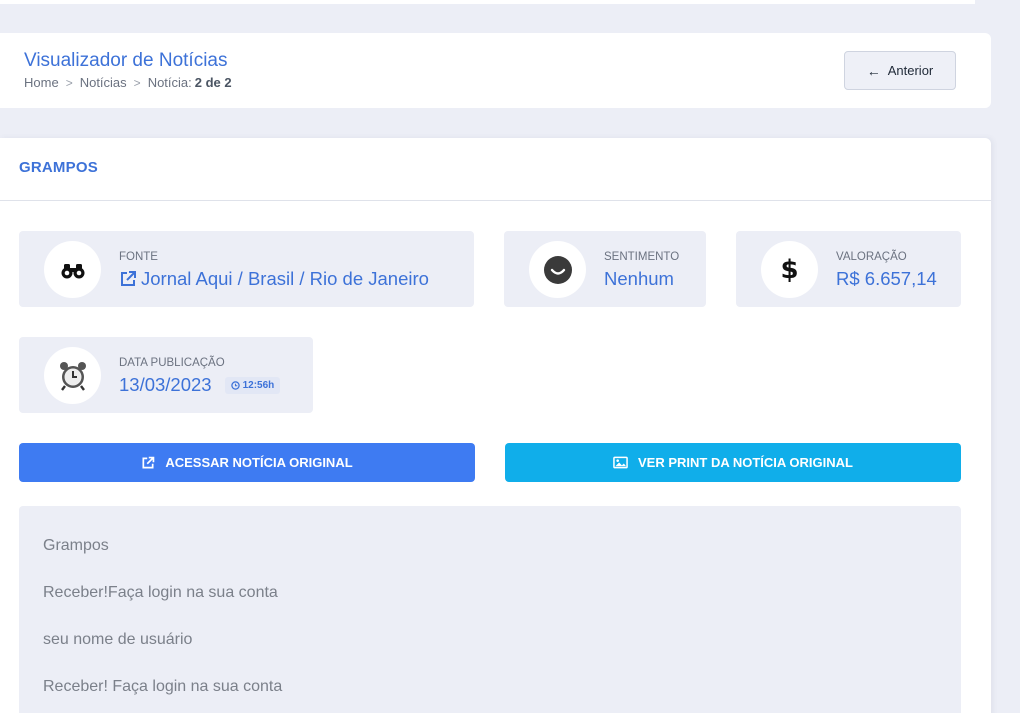 Image resolution: width=1020 pixels, height=713 pixels. I want to click on previous-button: ← Anterior, so click(900, 70).